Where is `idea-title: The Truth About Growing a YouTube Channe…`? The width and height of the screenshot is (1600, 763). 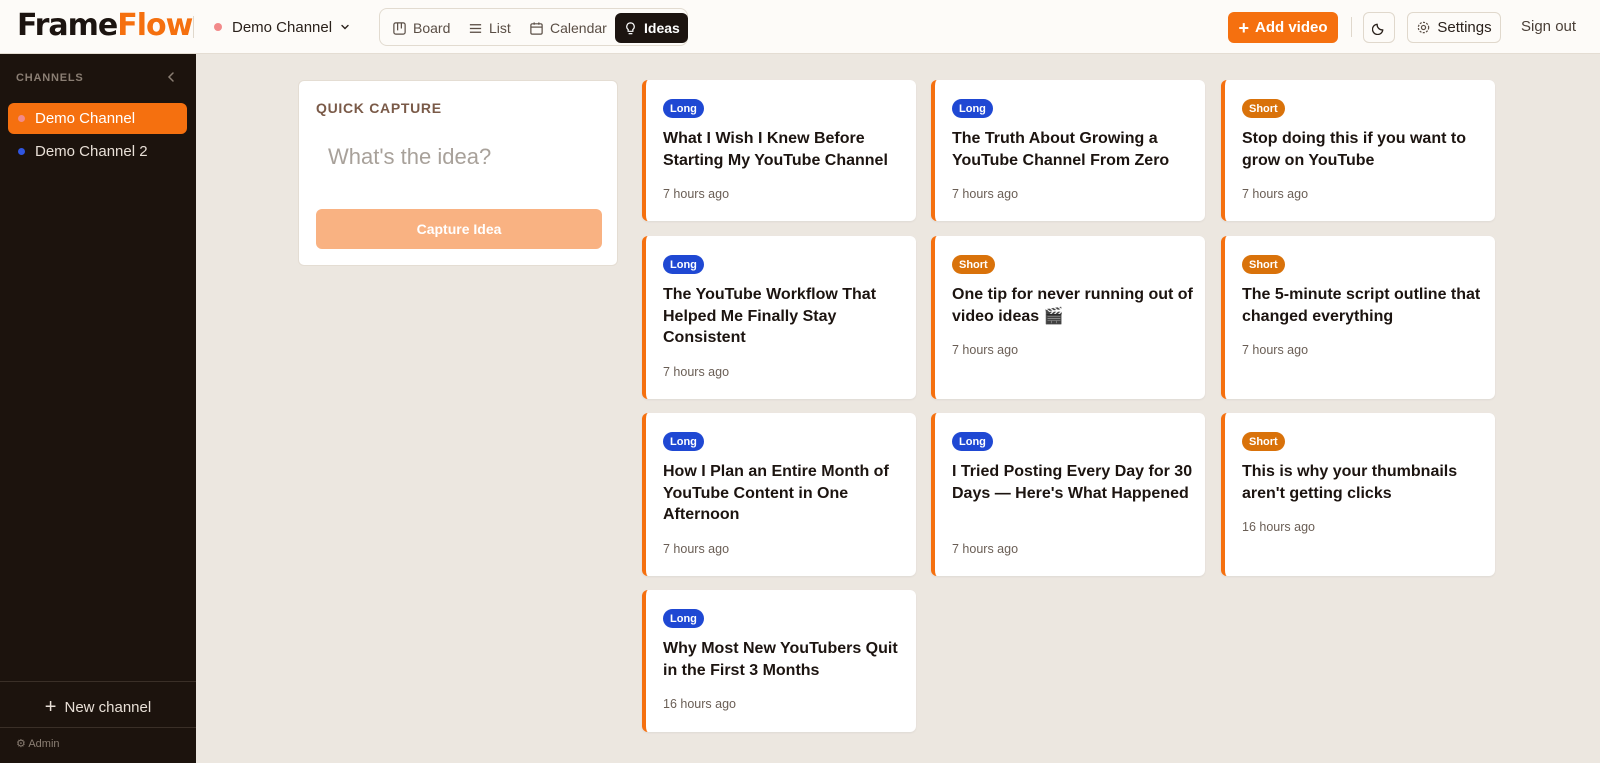
idea-title: The Truth About Growing a YouTube Channe… is located at coordinates (1061, 149).